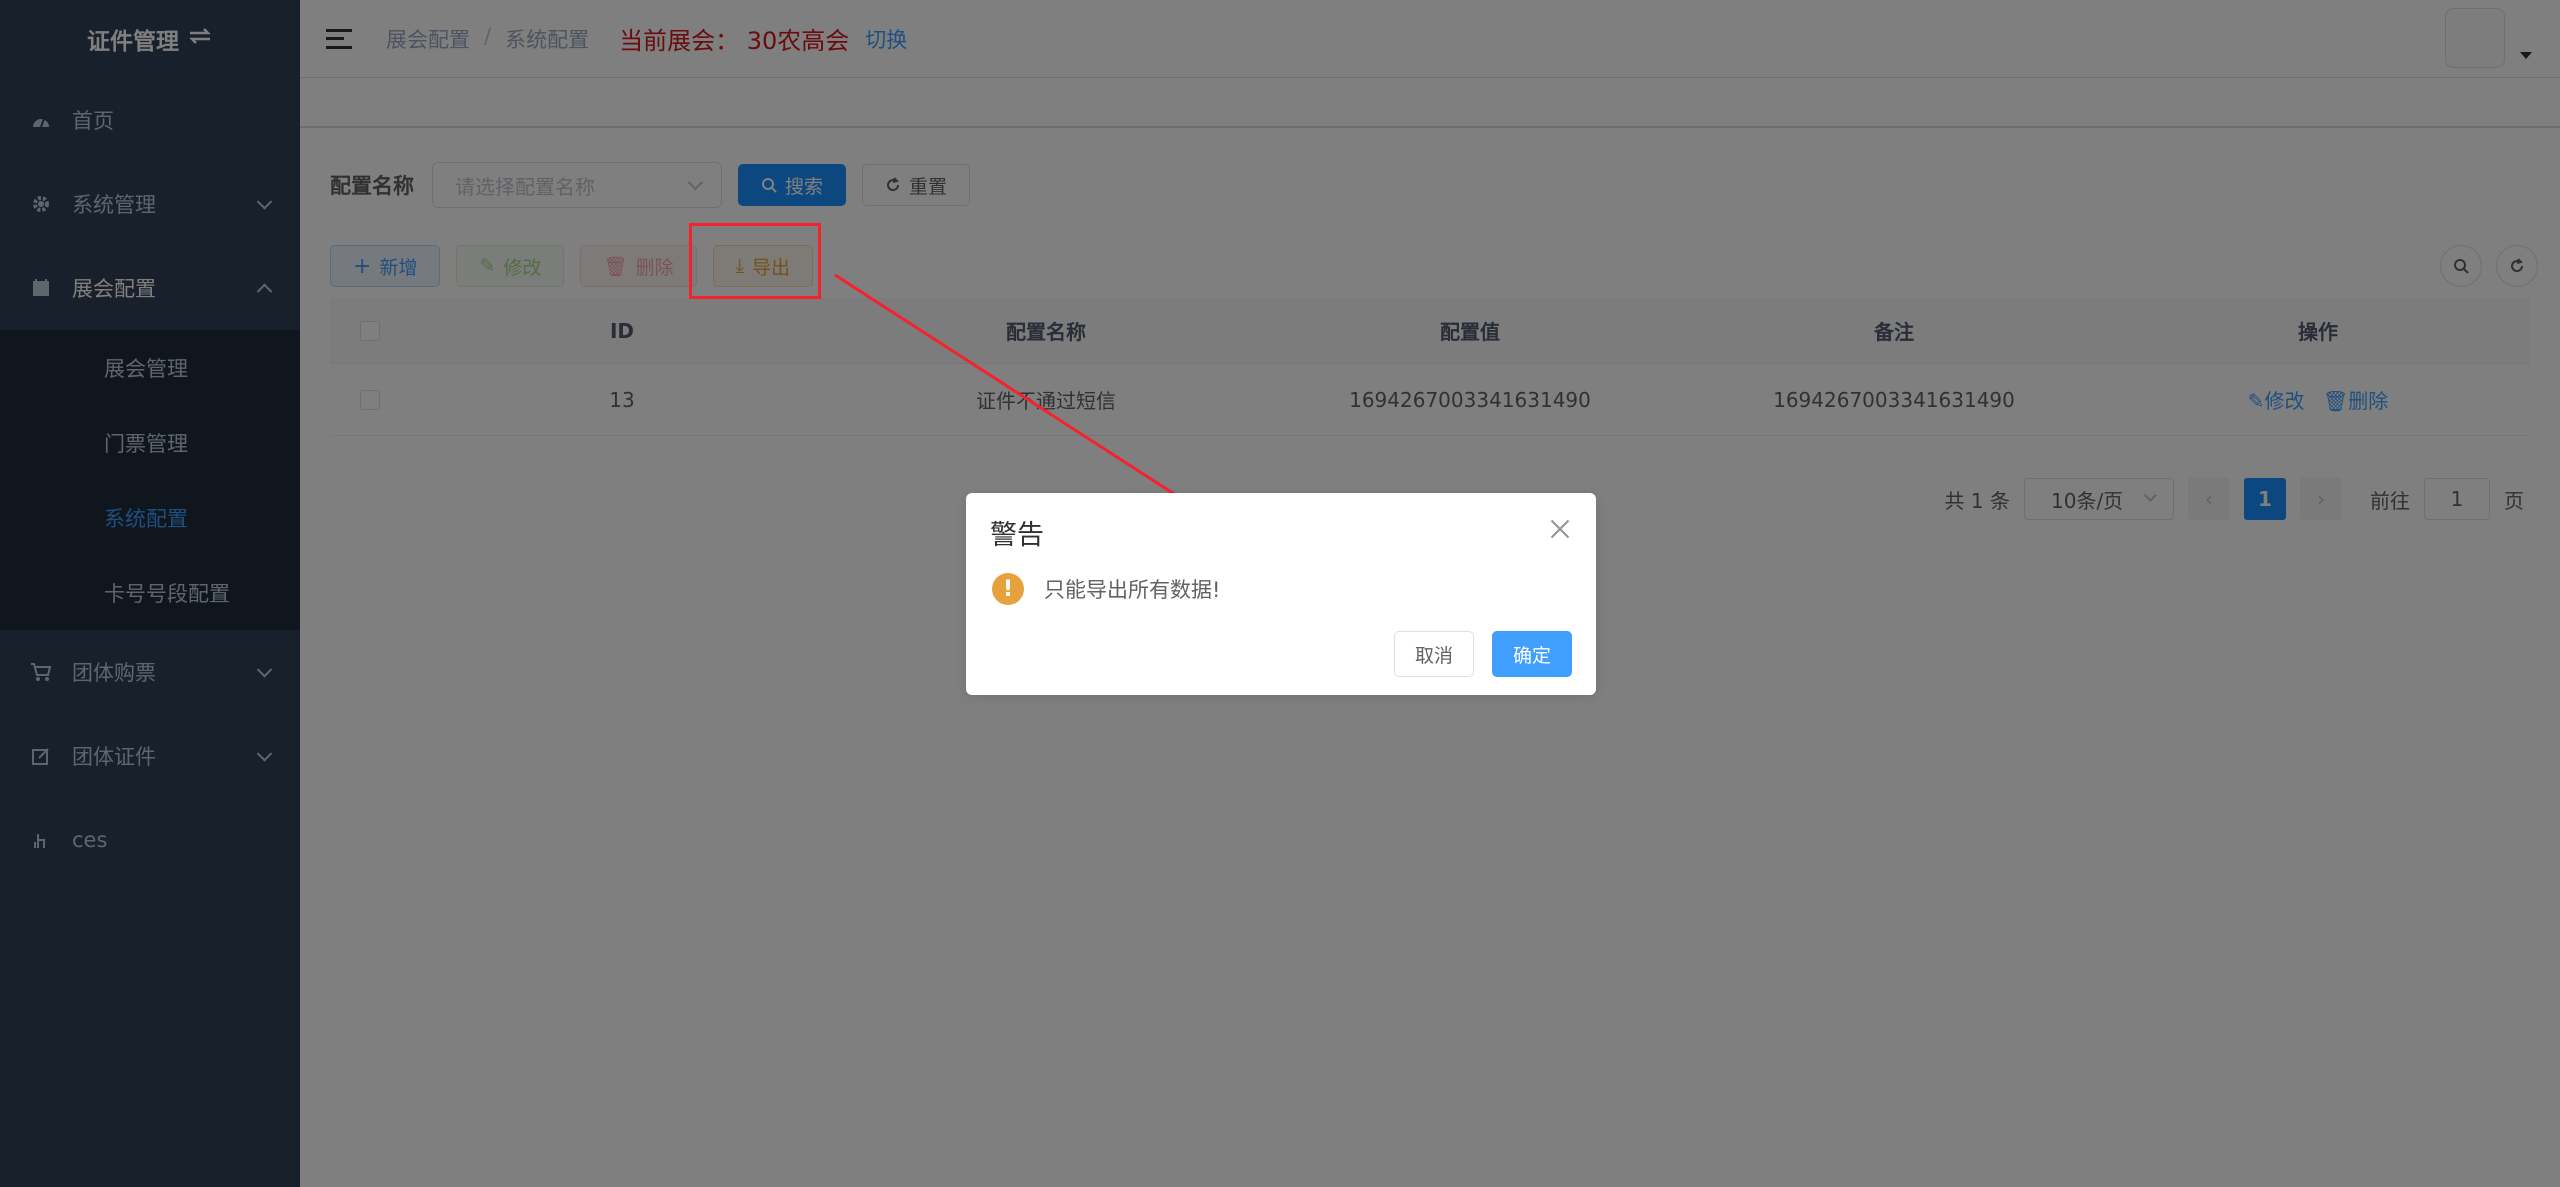 This screenshot has height=1187, width=2560. What do you see at coordinates (1482, 654) in the screenshot?
I see `dialog-footer: 取消 确定` at bounding box center [1482, 654].